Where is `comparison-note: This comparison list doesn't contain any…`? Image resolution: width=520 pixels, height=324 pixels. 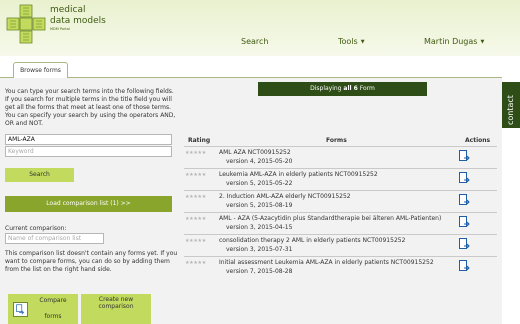
comparison-note: This comparison list doesn't contain any… is located at coordinates (91, 261).